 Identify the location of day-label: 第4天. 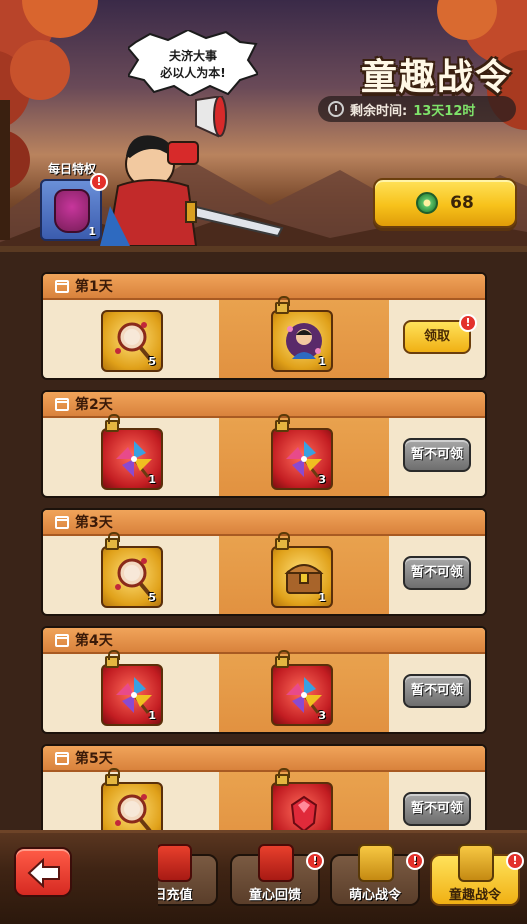
(94, 641).